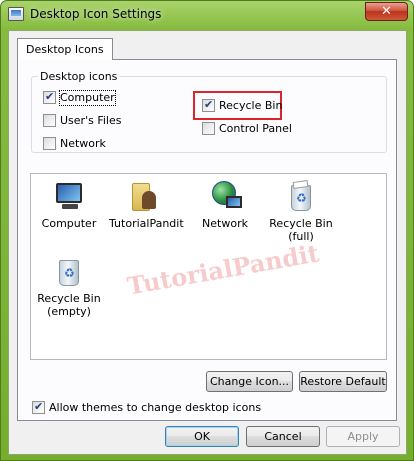  I want to click on computer-icon, so click(69, 197).